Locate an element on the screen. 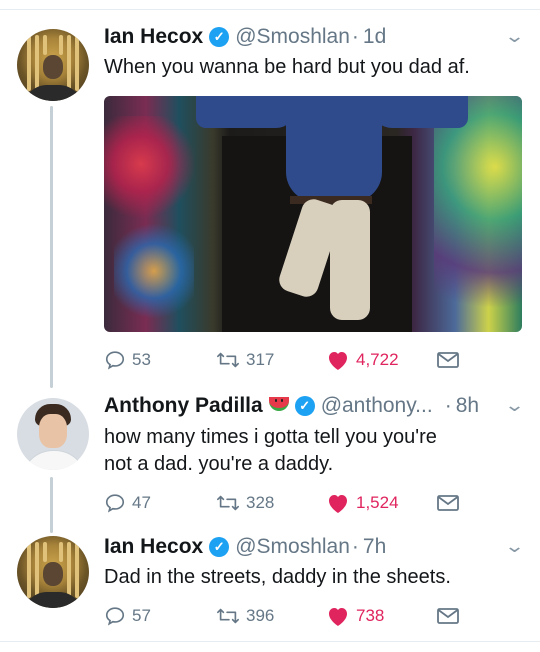  retweet-count: 396 is located at coordinates (260, 615).